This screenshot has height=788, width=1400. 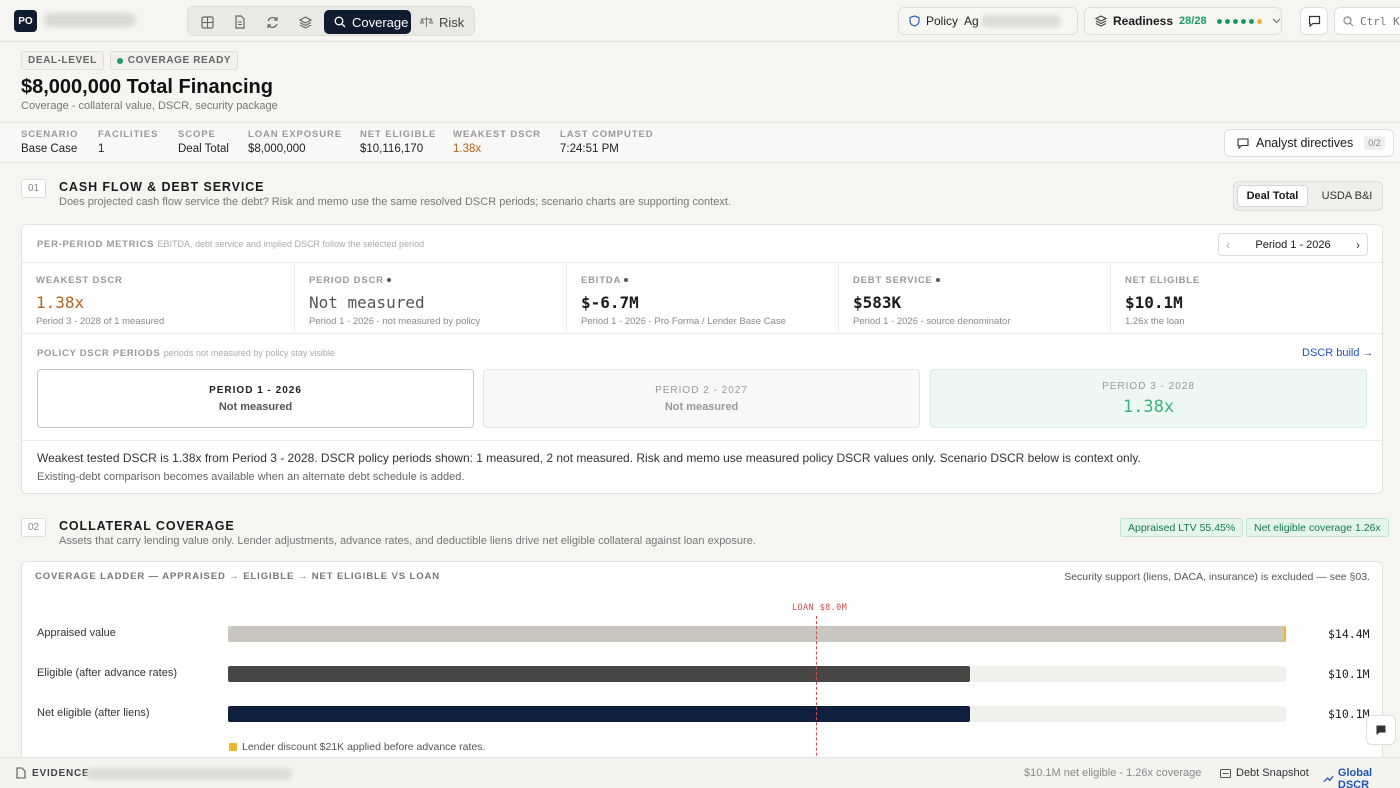 What do you see at coordinates (1243, 143) in the screenshot?
I see `chat-icon` at bounding box center [1243, 143].